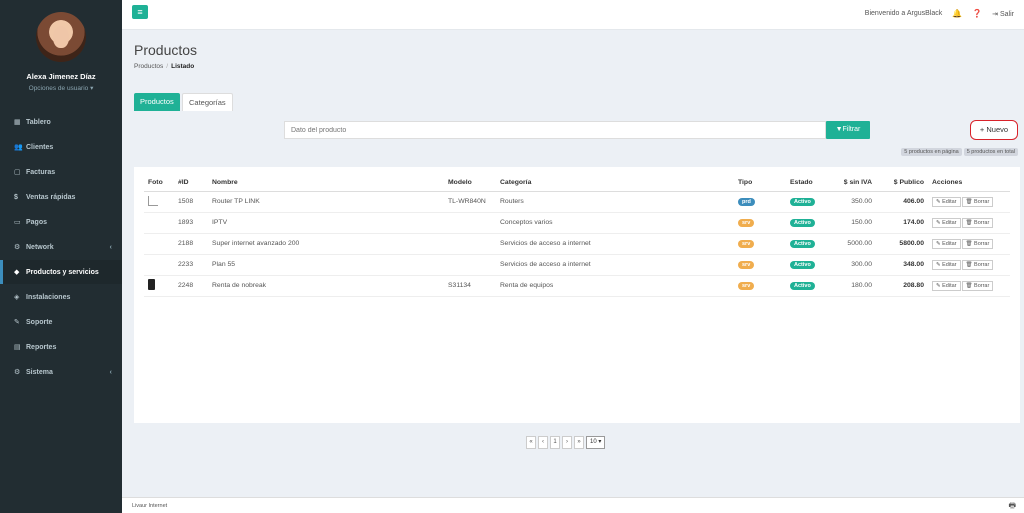  I want to click on bell-icon: 🔔, so click(957, 13).